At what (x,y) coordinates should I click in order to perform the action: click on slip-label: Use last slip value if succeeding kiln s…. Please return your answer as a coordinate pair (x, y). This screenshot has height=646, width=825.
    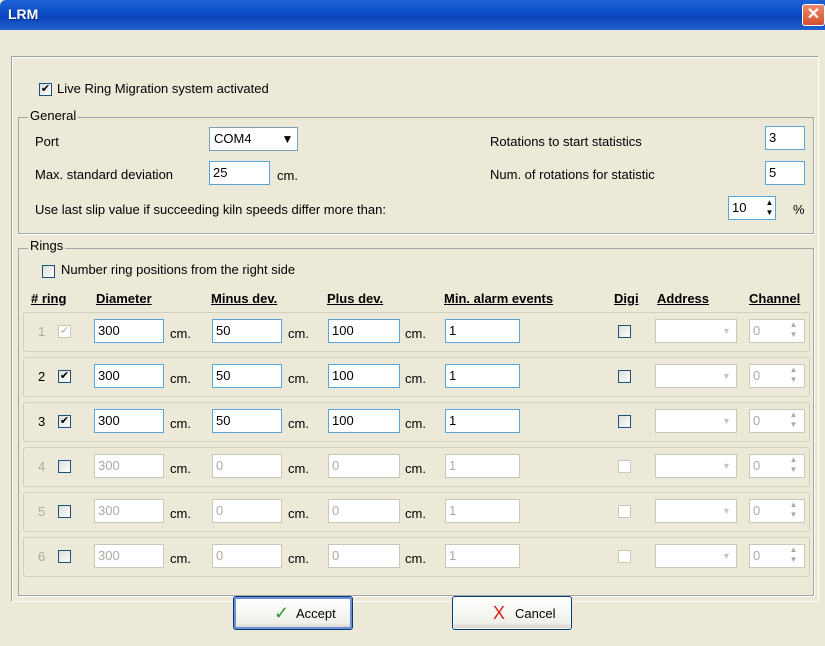
    Looking at the image, I should click on (210, 209).